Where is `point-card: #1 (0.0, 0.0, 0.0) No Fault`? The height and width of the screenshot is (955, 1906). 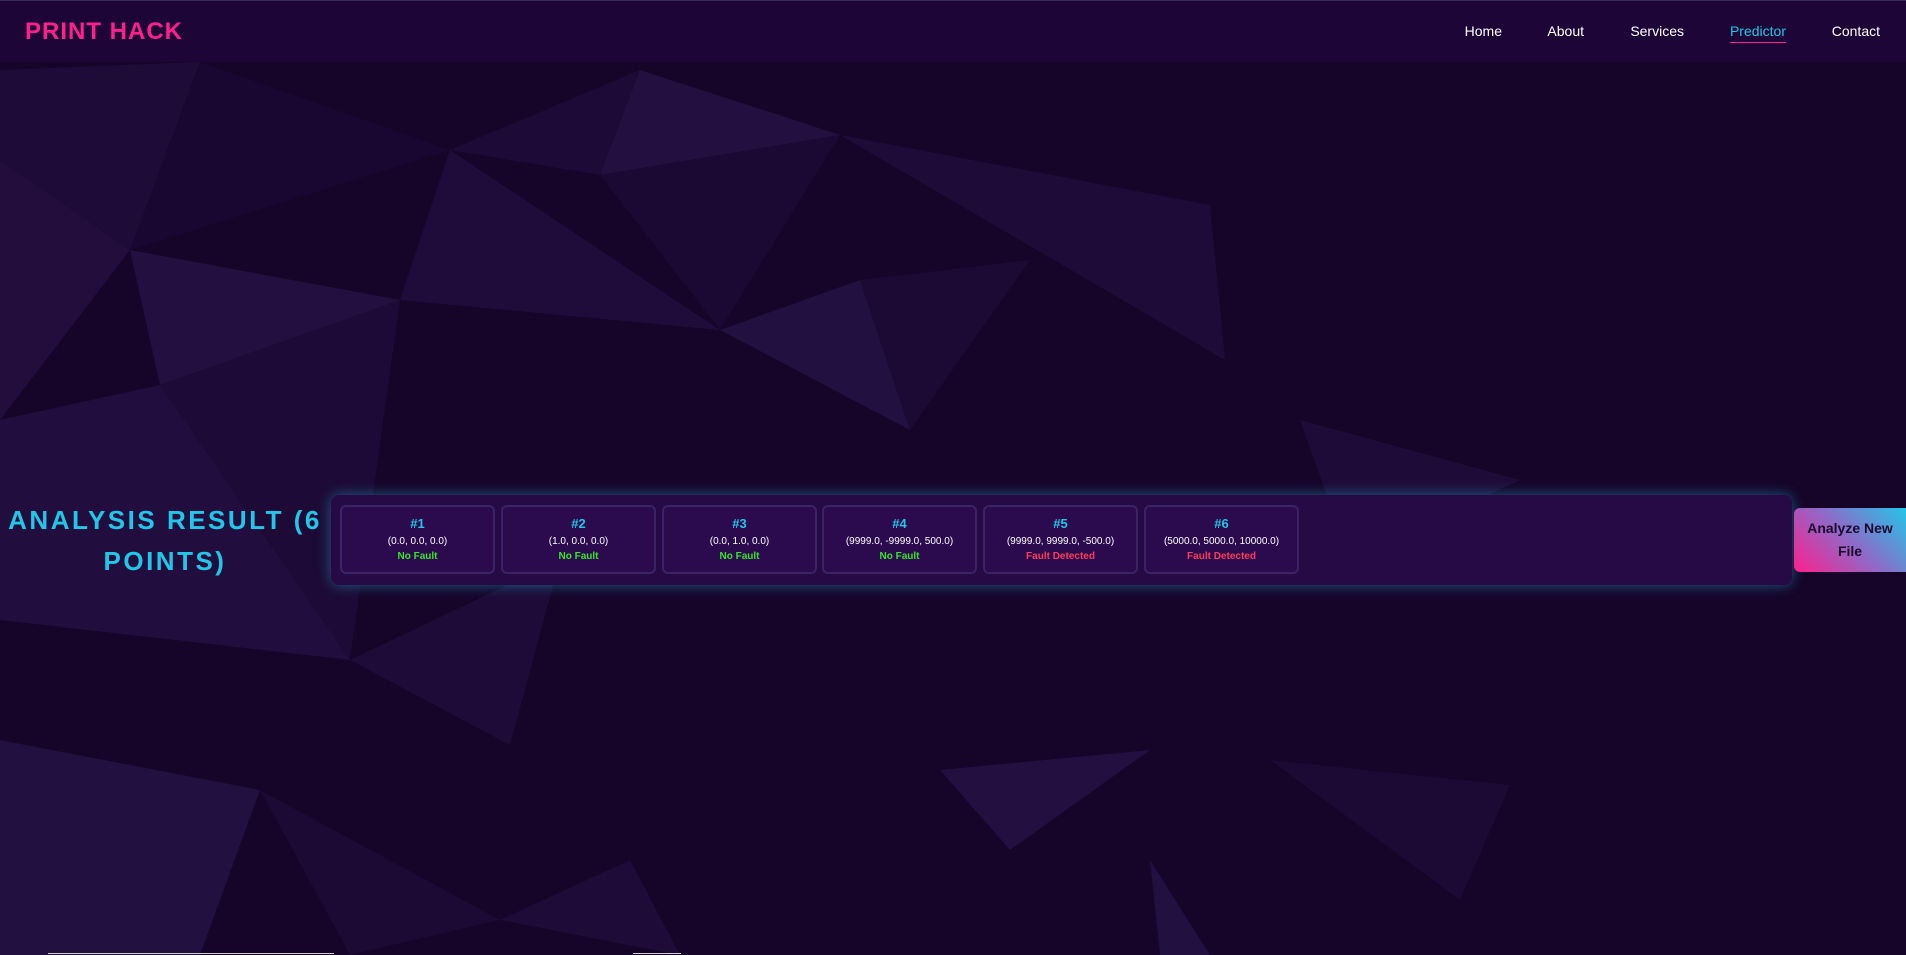
point-card: #1 (0.0, 0.0, 0.0) No Fault is located at coordinates (417, 539).